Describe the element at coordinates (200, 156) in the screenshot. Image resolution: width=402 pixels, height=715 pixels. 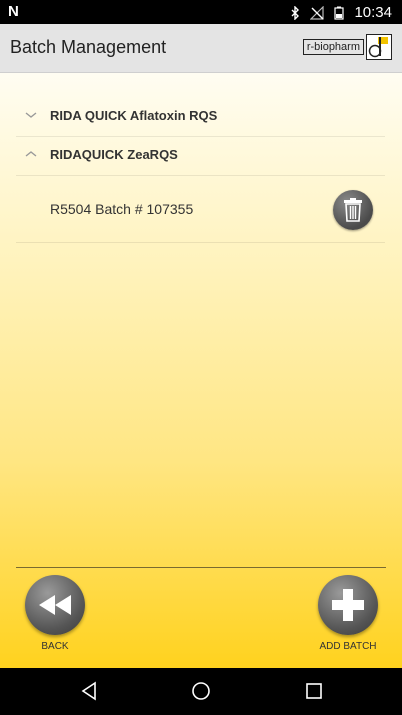
I see `group-row-zearqs: RIDAQUICK ZeaRQS` at that location.